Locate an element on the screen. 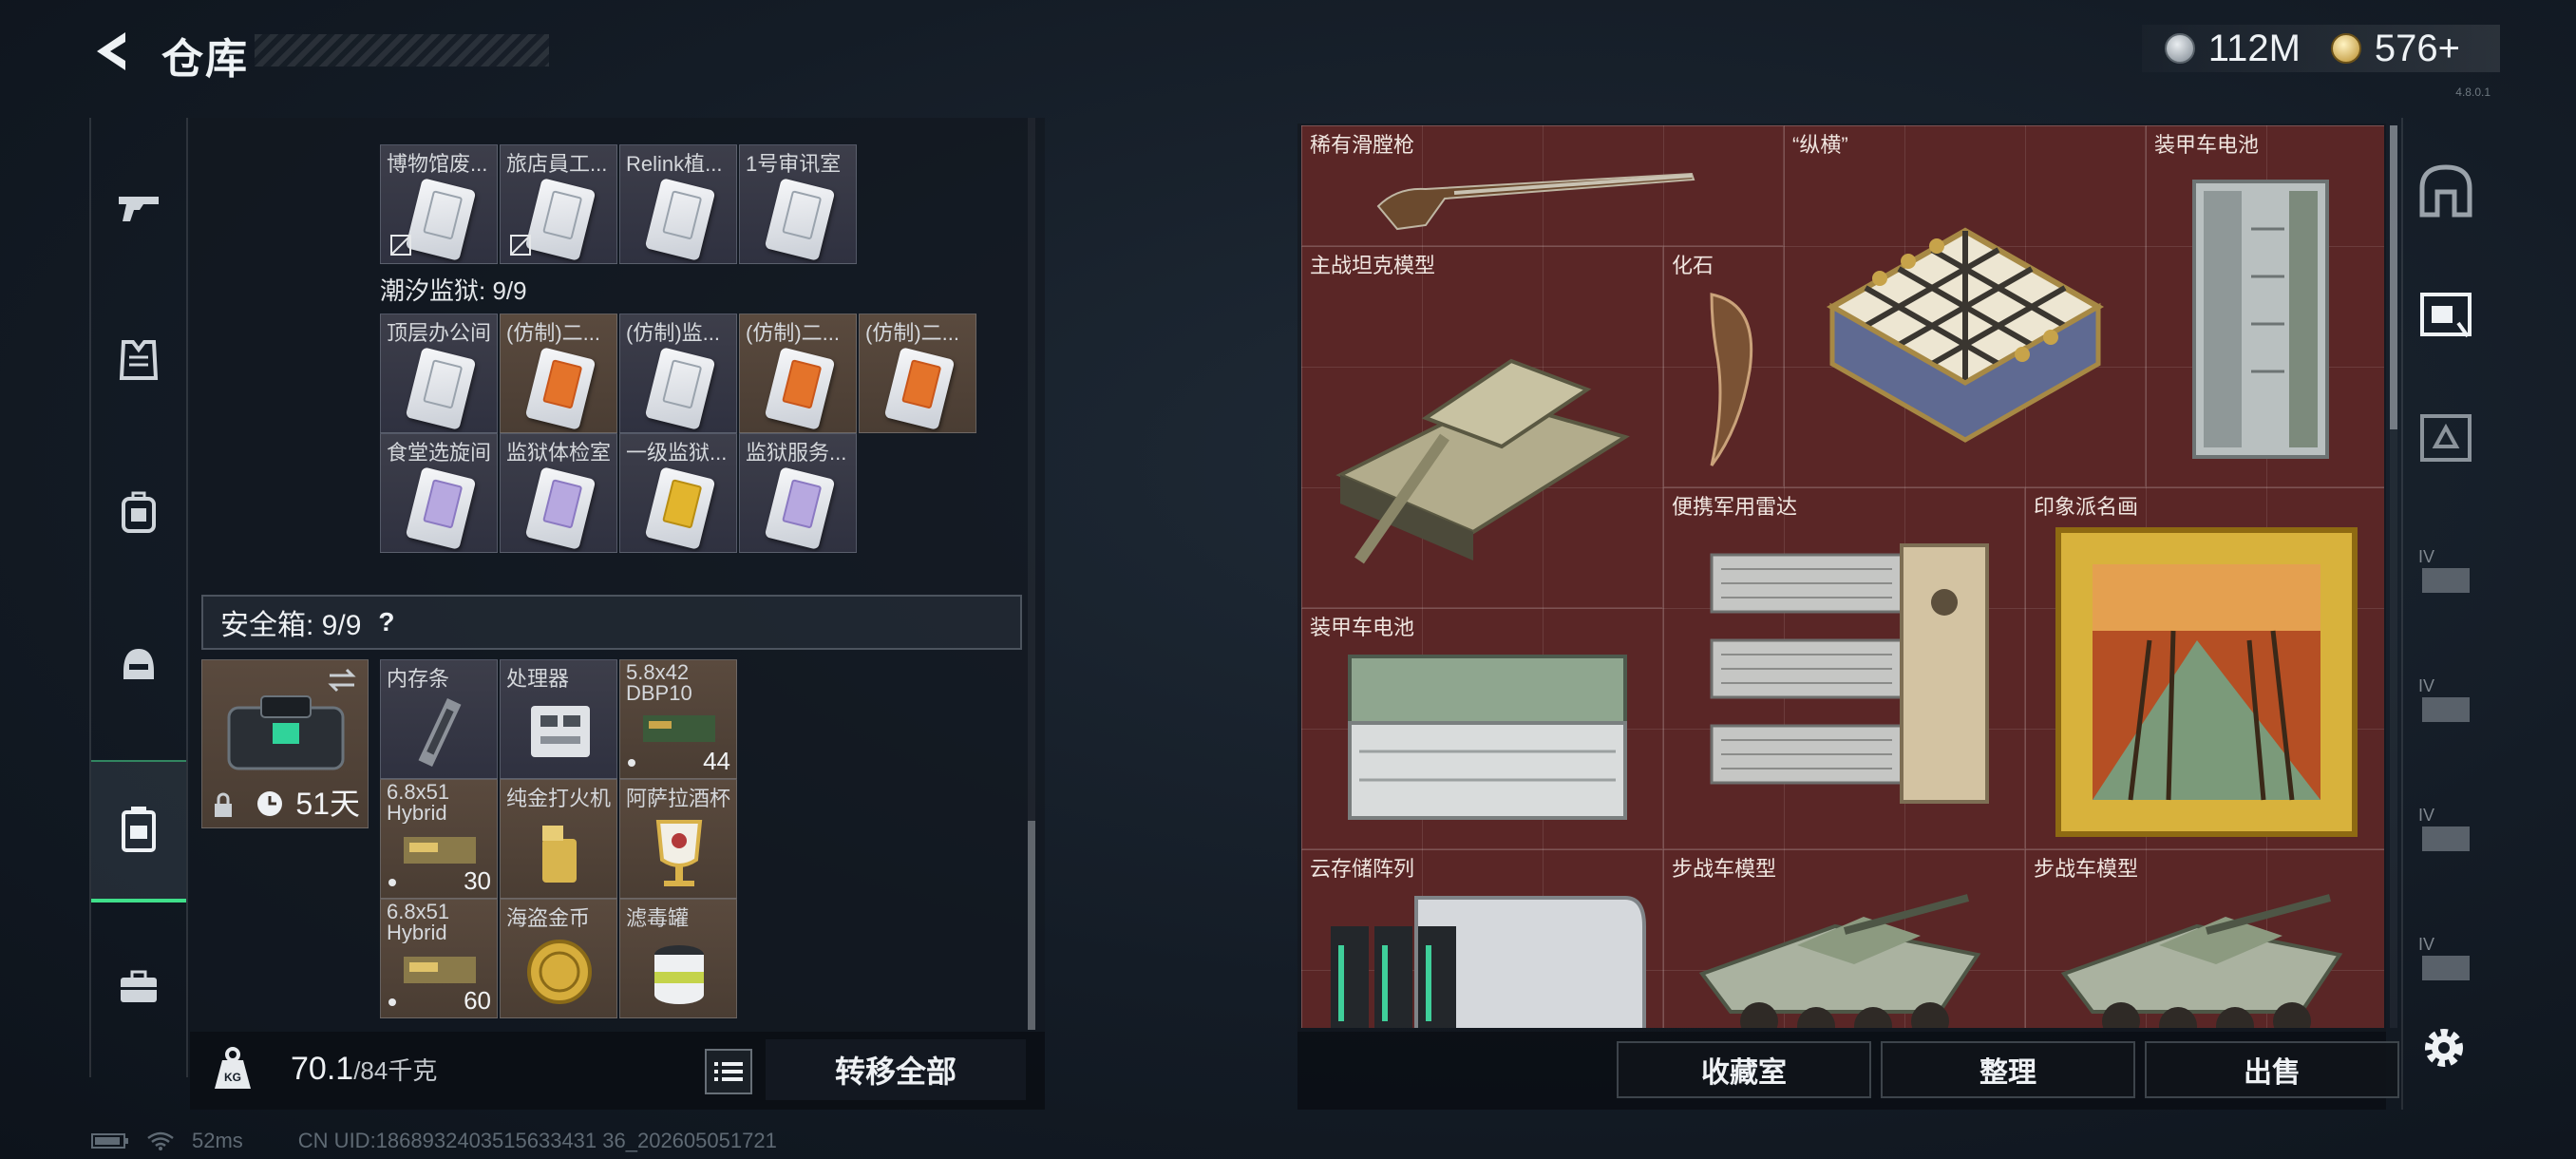 The width and height of the screenshot is (2576, 1159). vault-arch-icon is located at coordinates (2445, 191).